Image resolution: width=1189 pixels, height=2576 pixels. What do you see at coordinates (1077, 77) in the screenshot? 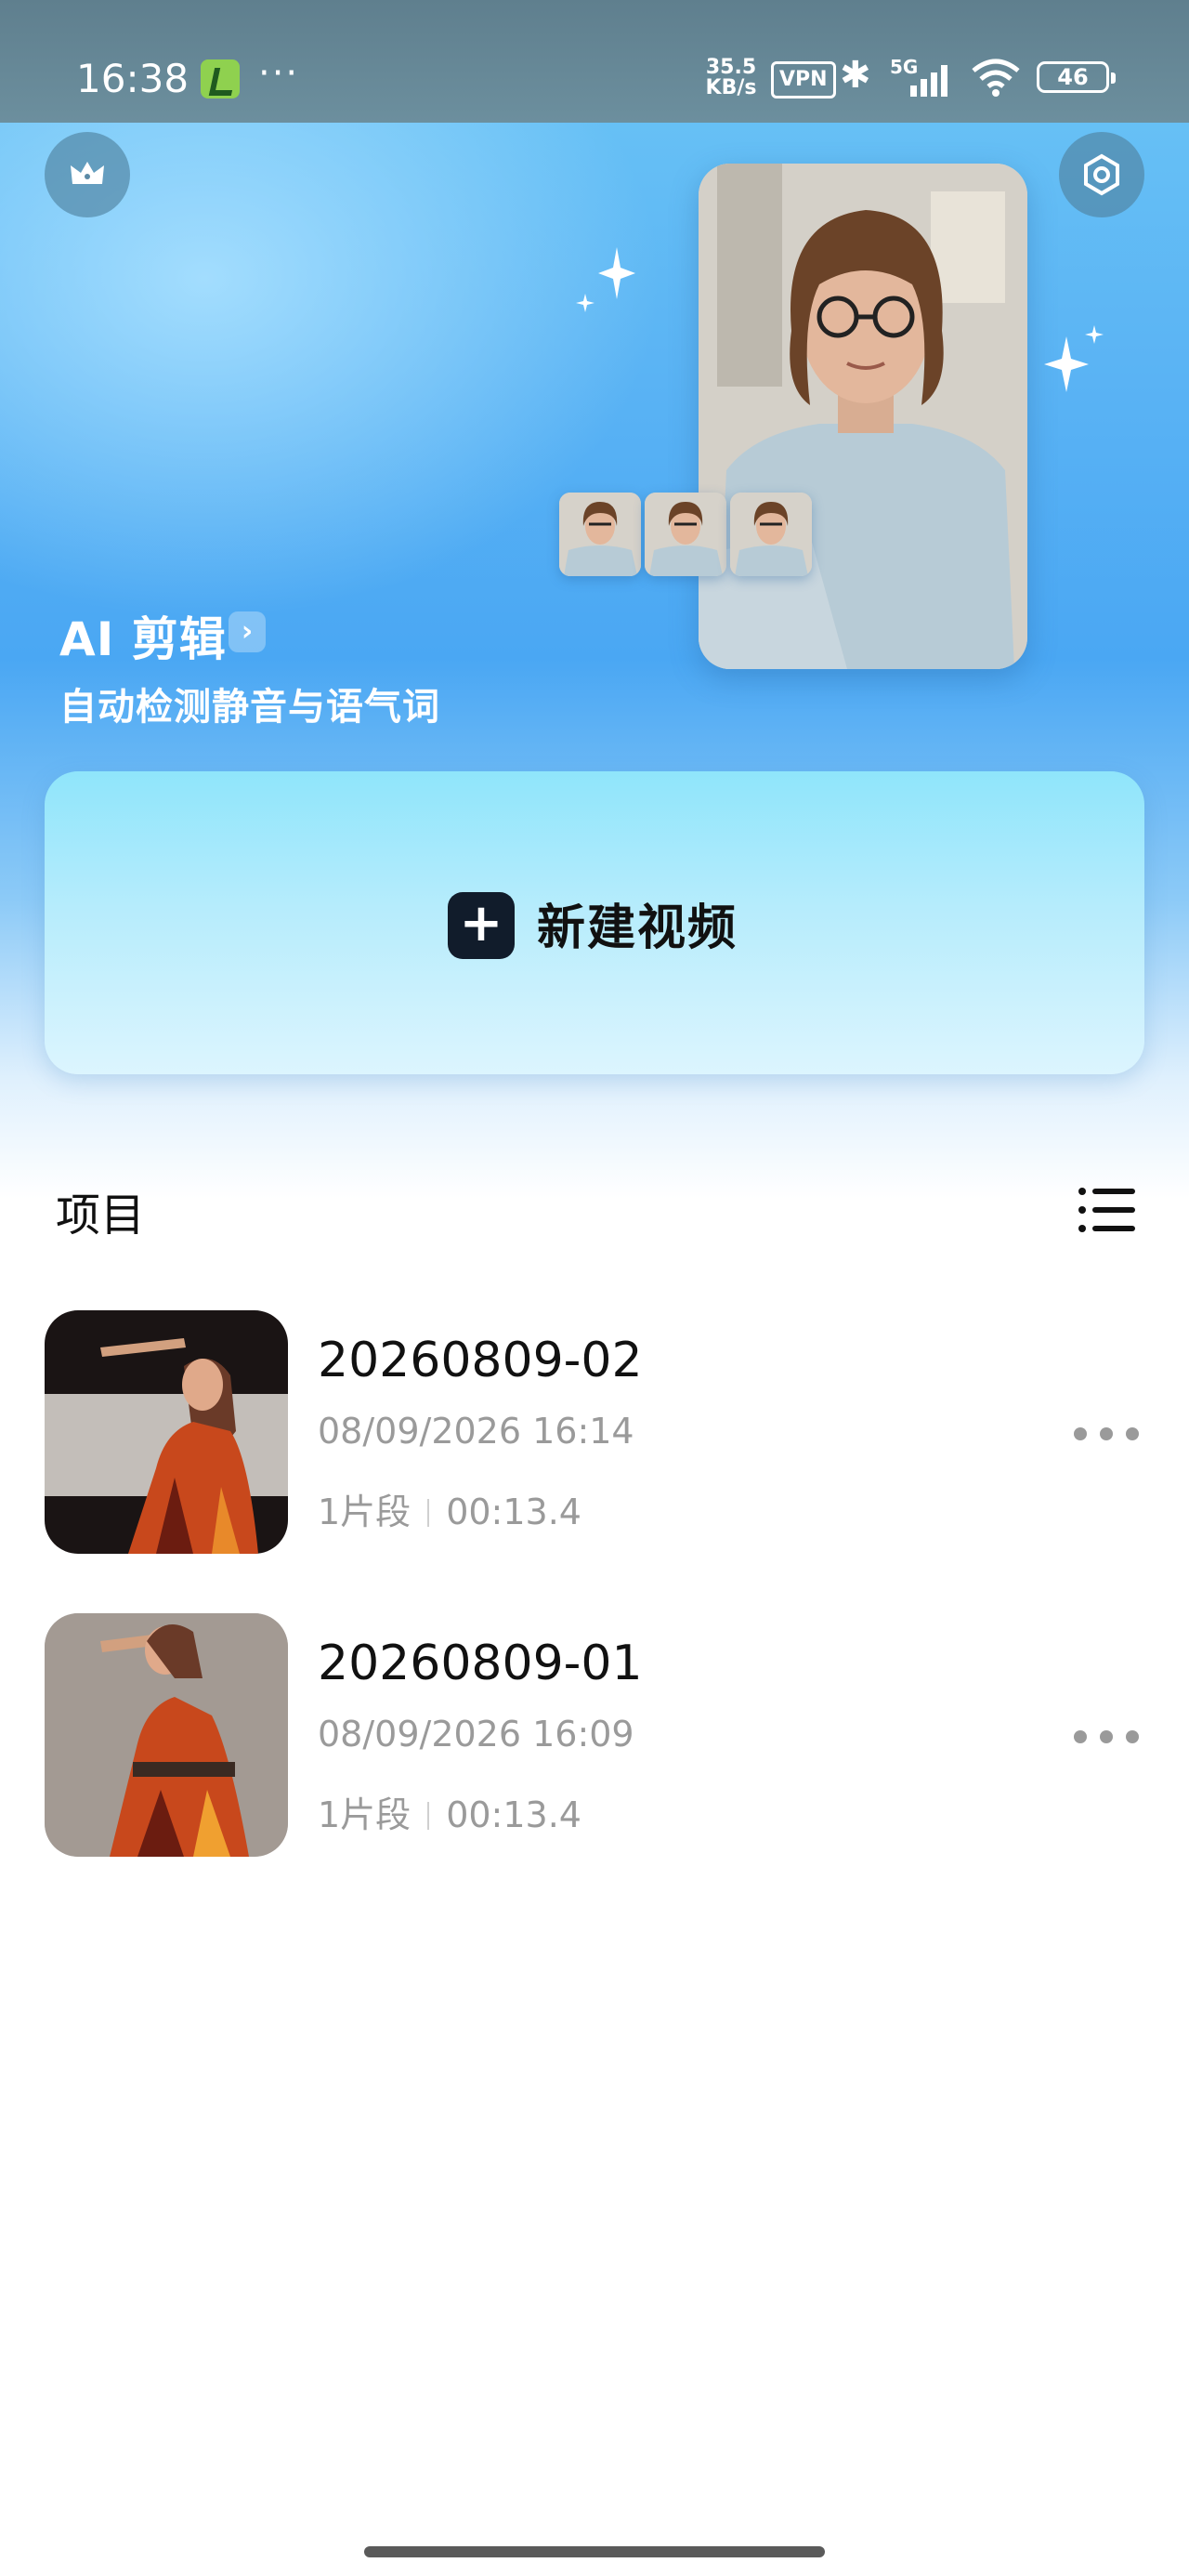
I see `battery-icon: 46` at bounding box center [1077, 77].